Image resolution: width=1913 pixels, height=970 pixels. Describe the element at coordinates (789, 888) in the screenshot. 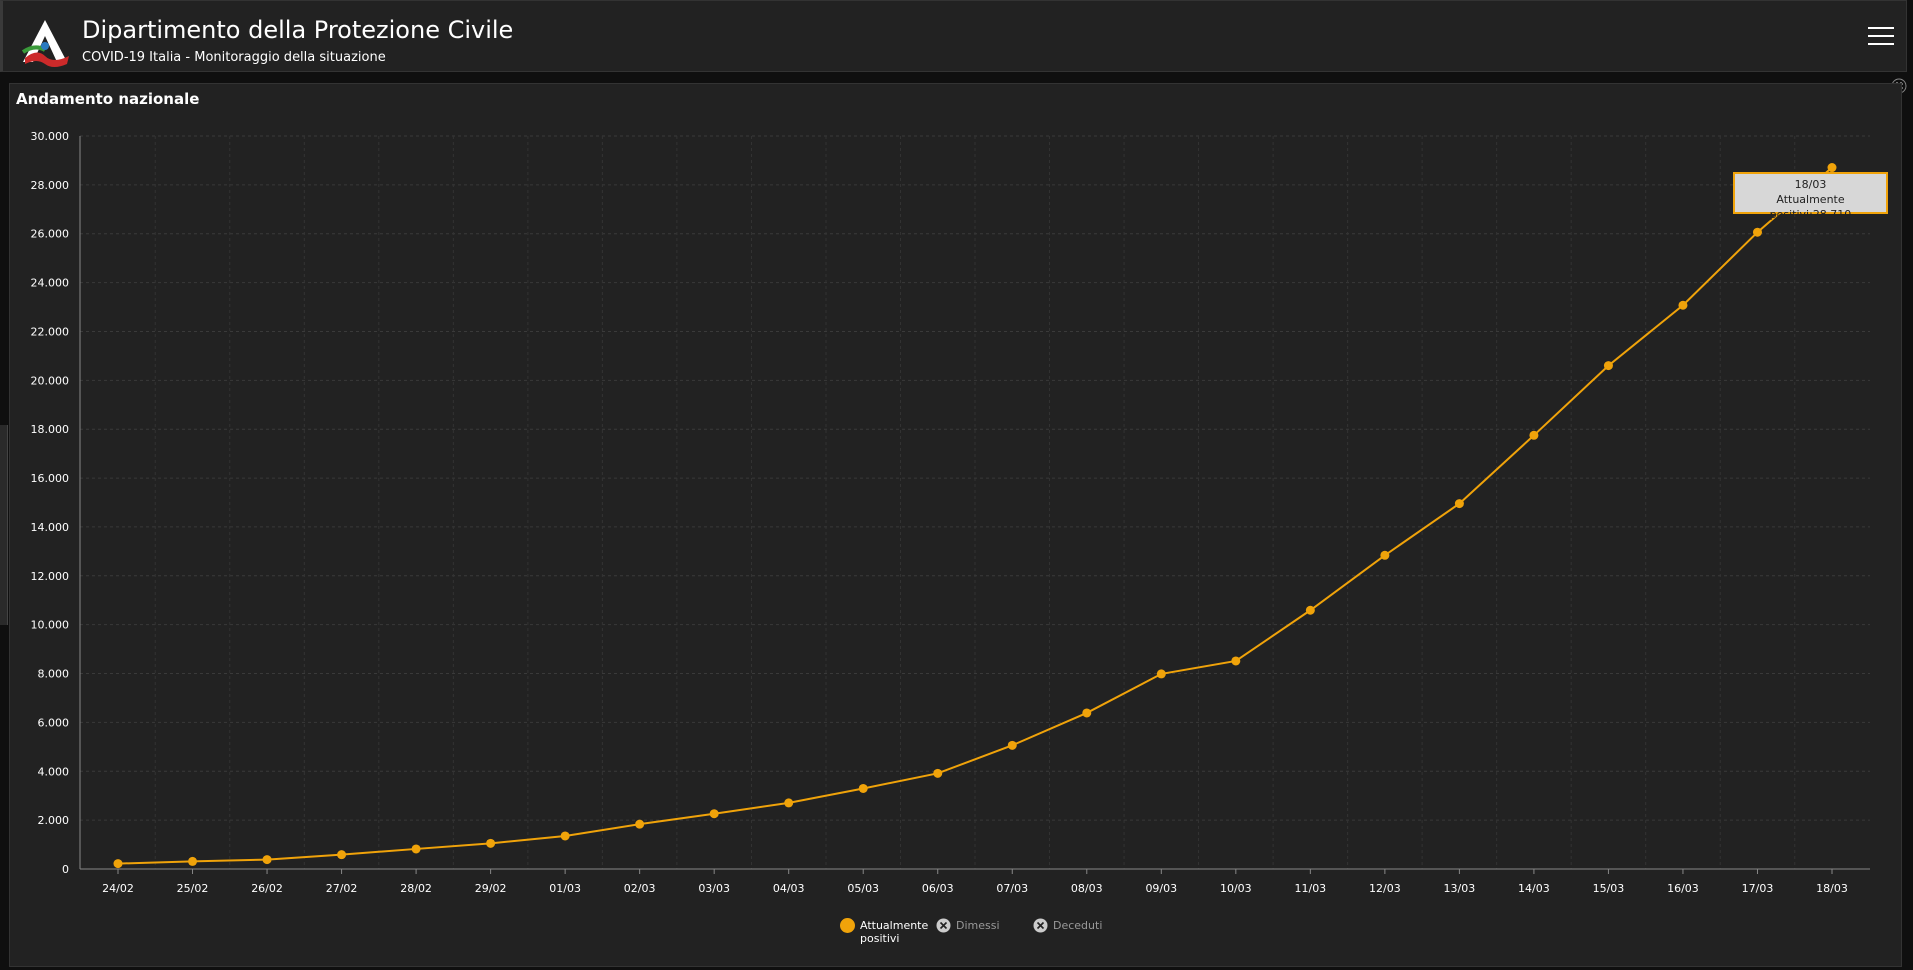

I see `x-tick-label: 04/03` at that location.